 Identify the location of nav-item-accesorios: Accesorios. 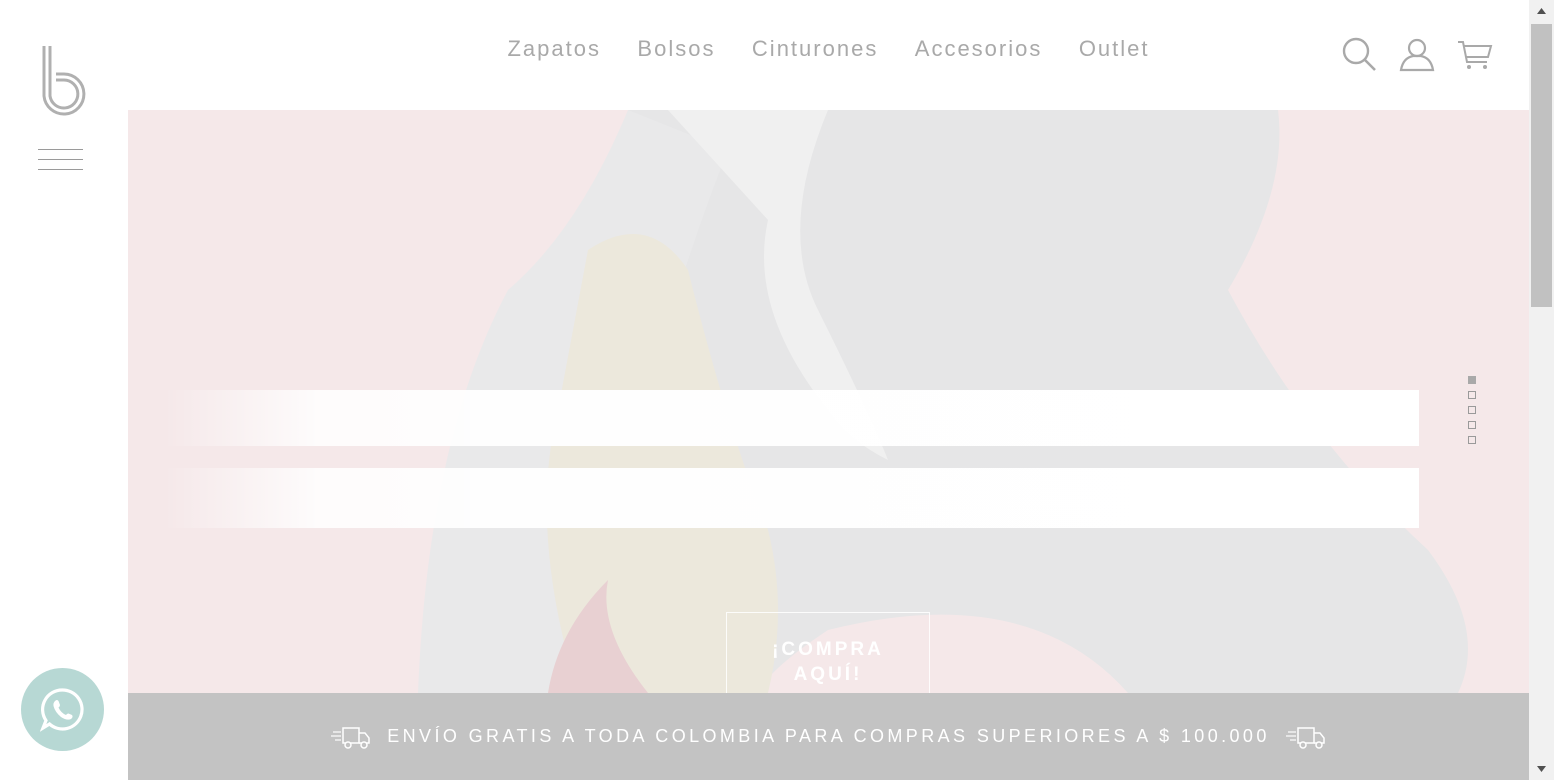
(979, 49).